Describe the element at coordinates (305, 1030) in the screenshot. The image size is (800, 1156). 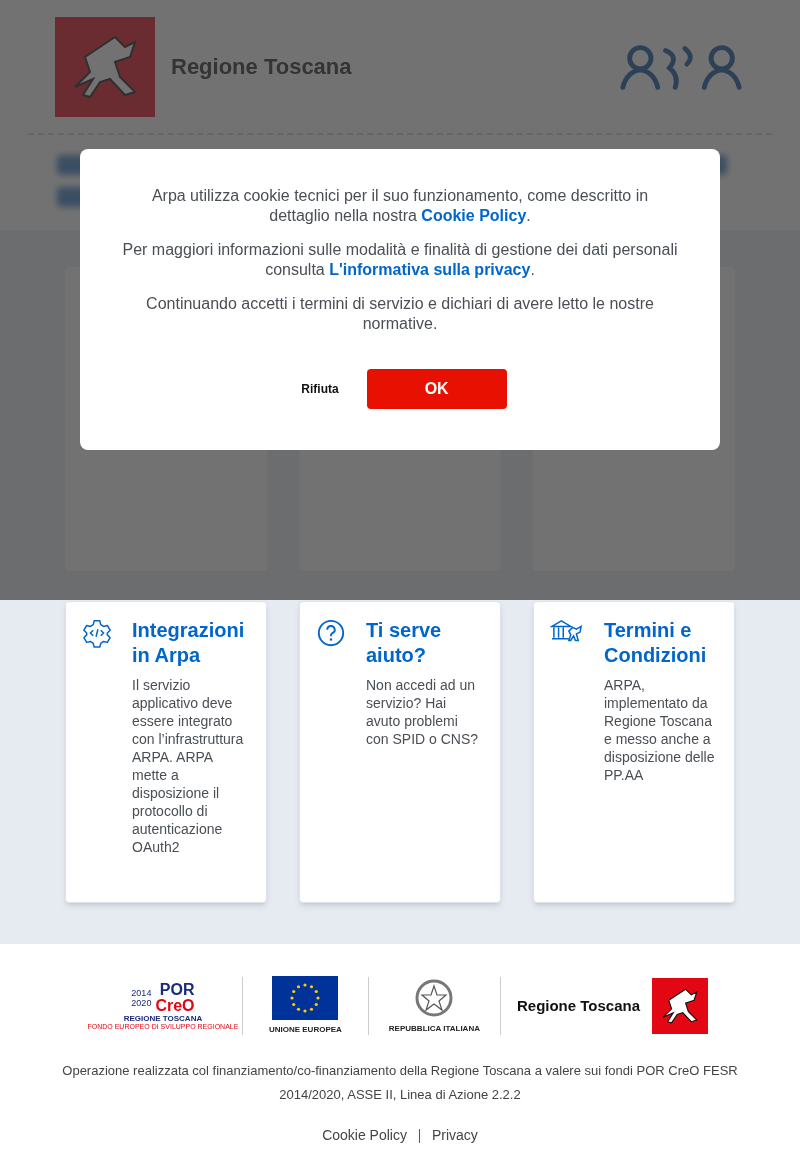
I see `logo-caption: UNIONE EUROPEA` at that location.